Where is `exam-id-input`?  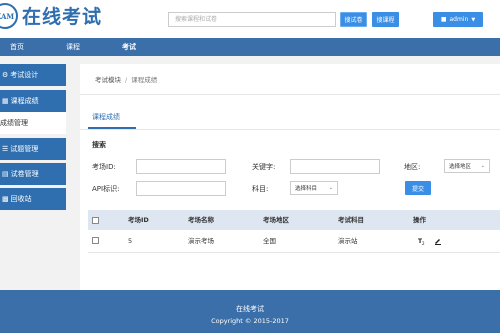
exam-id-input is located at coordinates (181, 166).